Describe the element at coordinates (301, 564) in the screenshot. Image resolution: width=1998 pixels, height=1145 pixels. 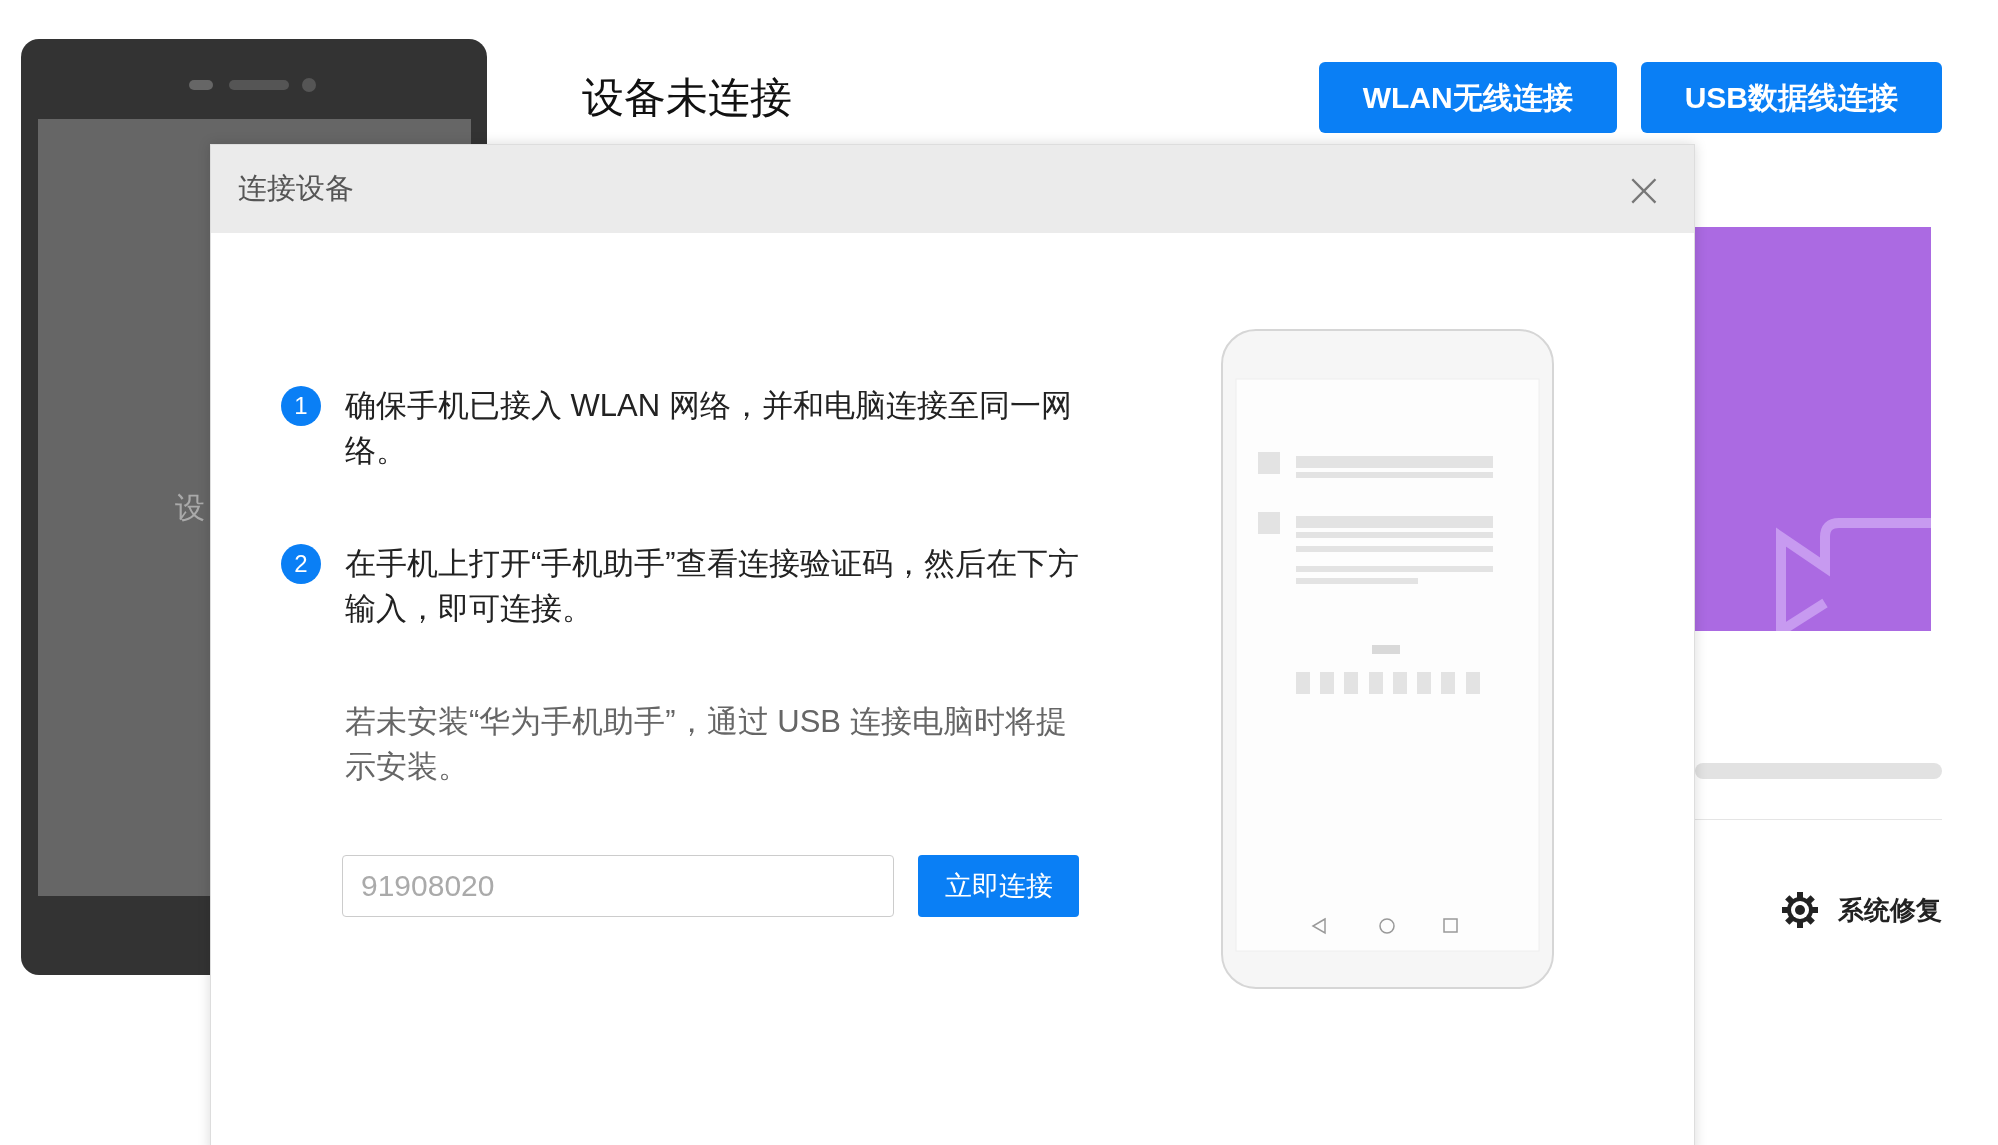
I see `step-number: 2` at that location.